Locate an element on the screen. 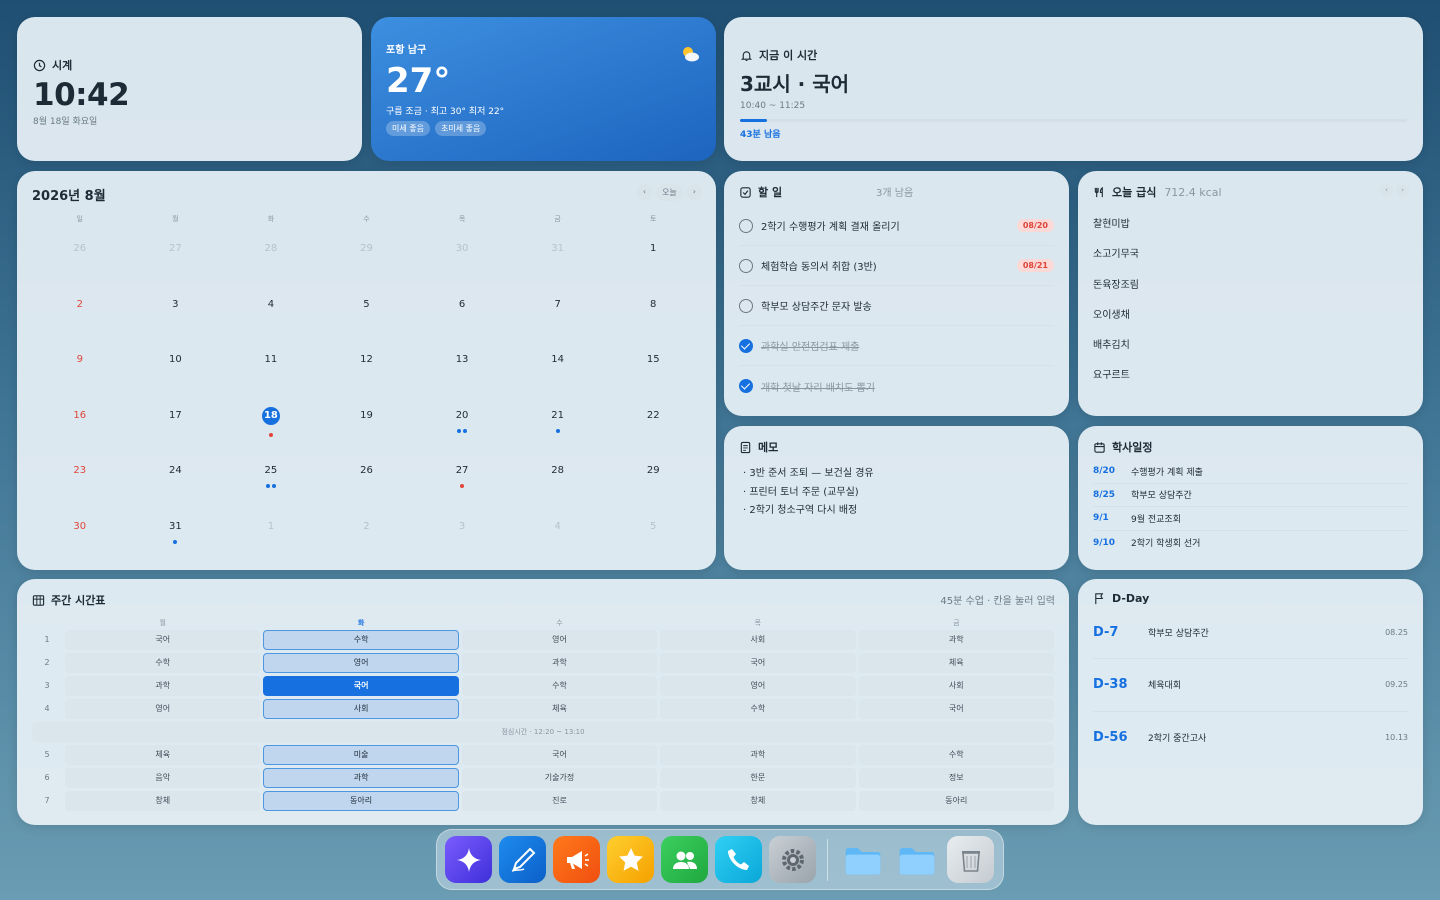 This screenshot has width=1440, height=900. schedule-item: 9/10 2학기 학생회 선거 is located at coordinates (1250, 543).